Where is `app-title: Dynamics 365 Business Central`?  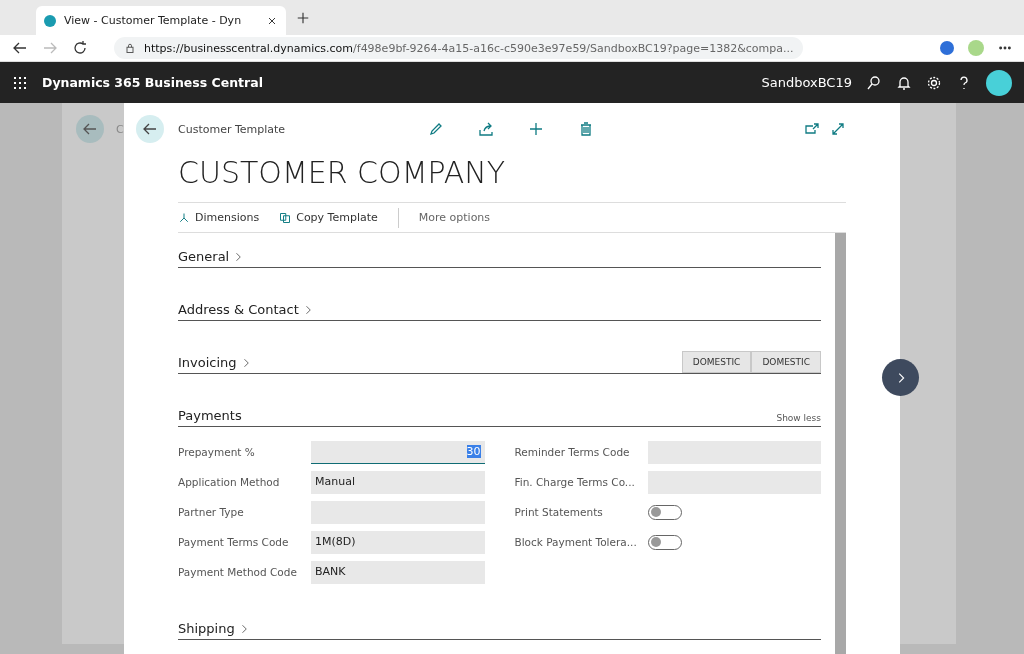
app-title: Dynamics 365 Business Central is located at coordinates (152, 82).